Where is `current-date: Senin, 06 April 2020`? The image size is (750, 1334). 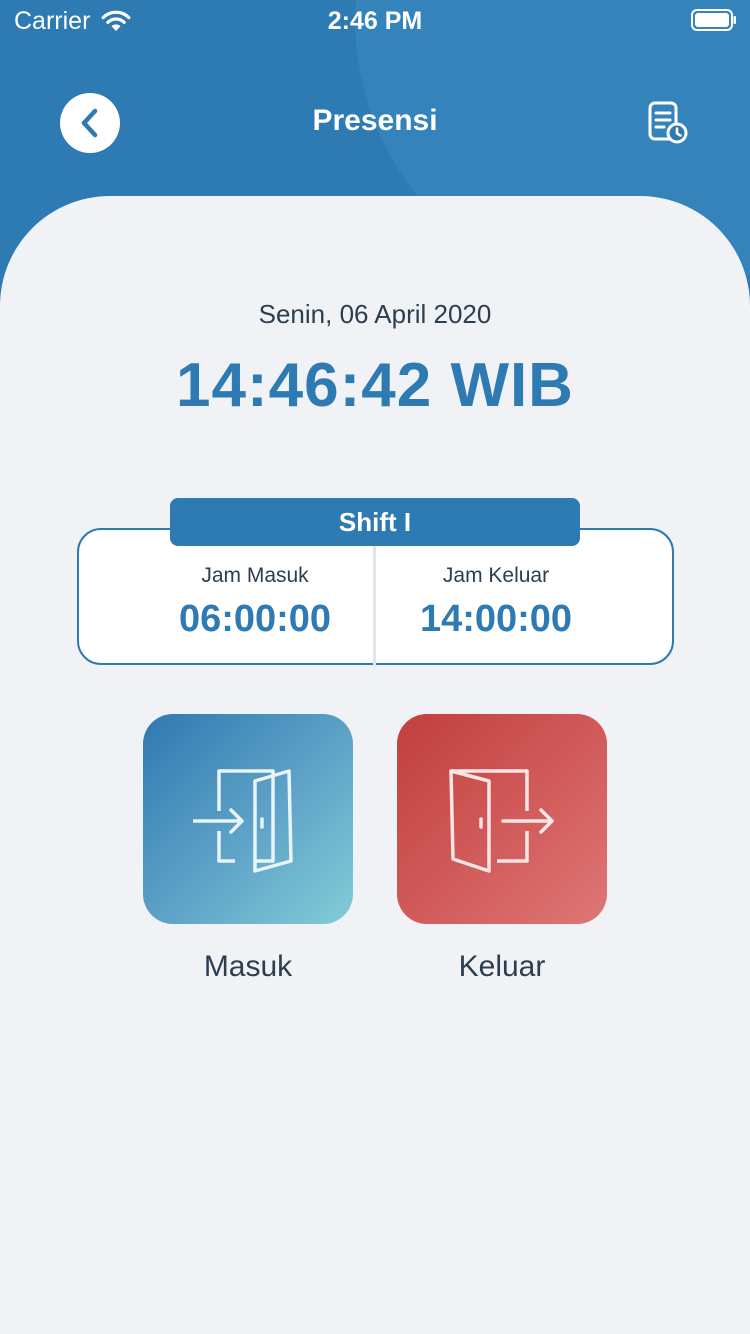
current-date: Senin, 06 April 2020 is located at coordinates (375, 314).